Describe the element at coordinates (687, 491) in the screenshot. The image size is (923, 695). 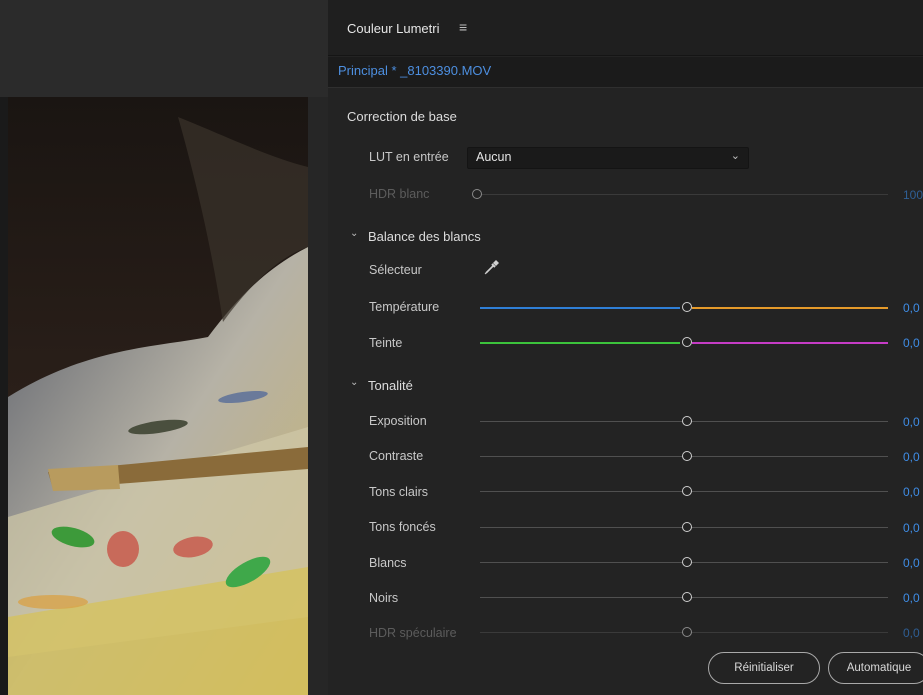
I see `highlights-slider` at that location.